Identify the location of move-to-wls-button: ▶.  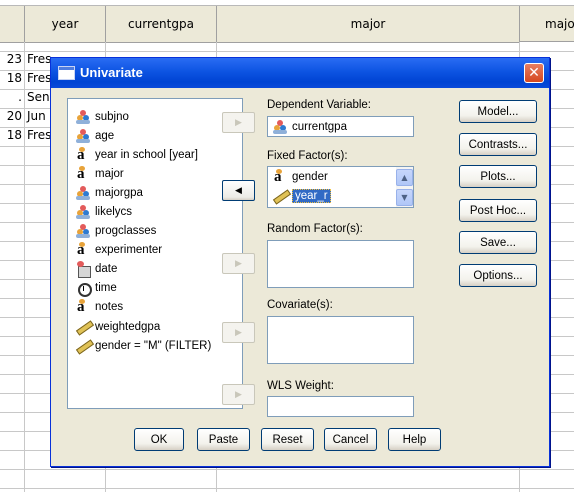
(238, 394).